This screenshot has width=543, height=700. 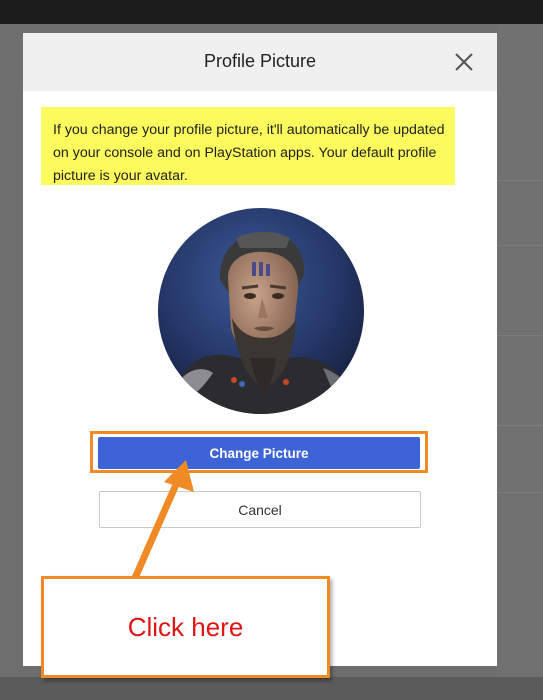 I want to click on annotation-callout: Click here, so click(x=185, y=627).